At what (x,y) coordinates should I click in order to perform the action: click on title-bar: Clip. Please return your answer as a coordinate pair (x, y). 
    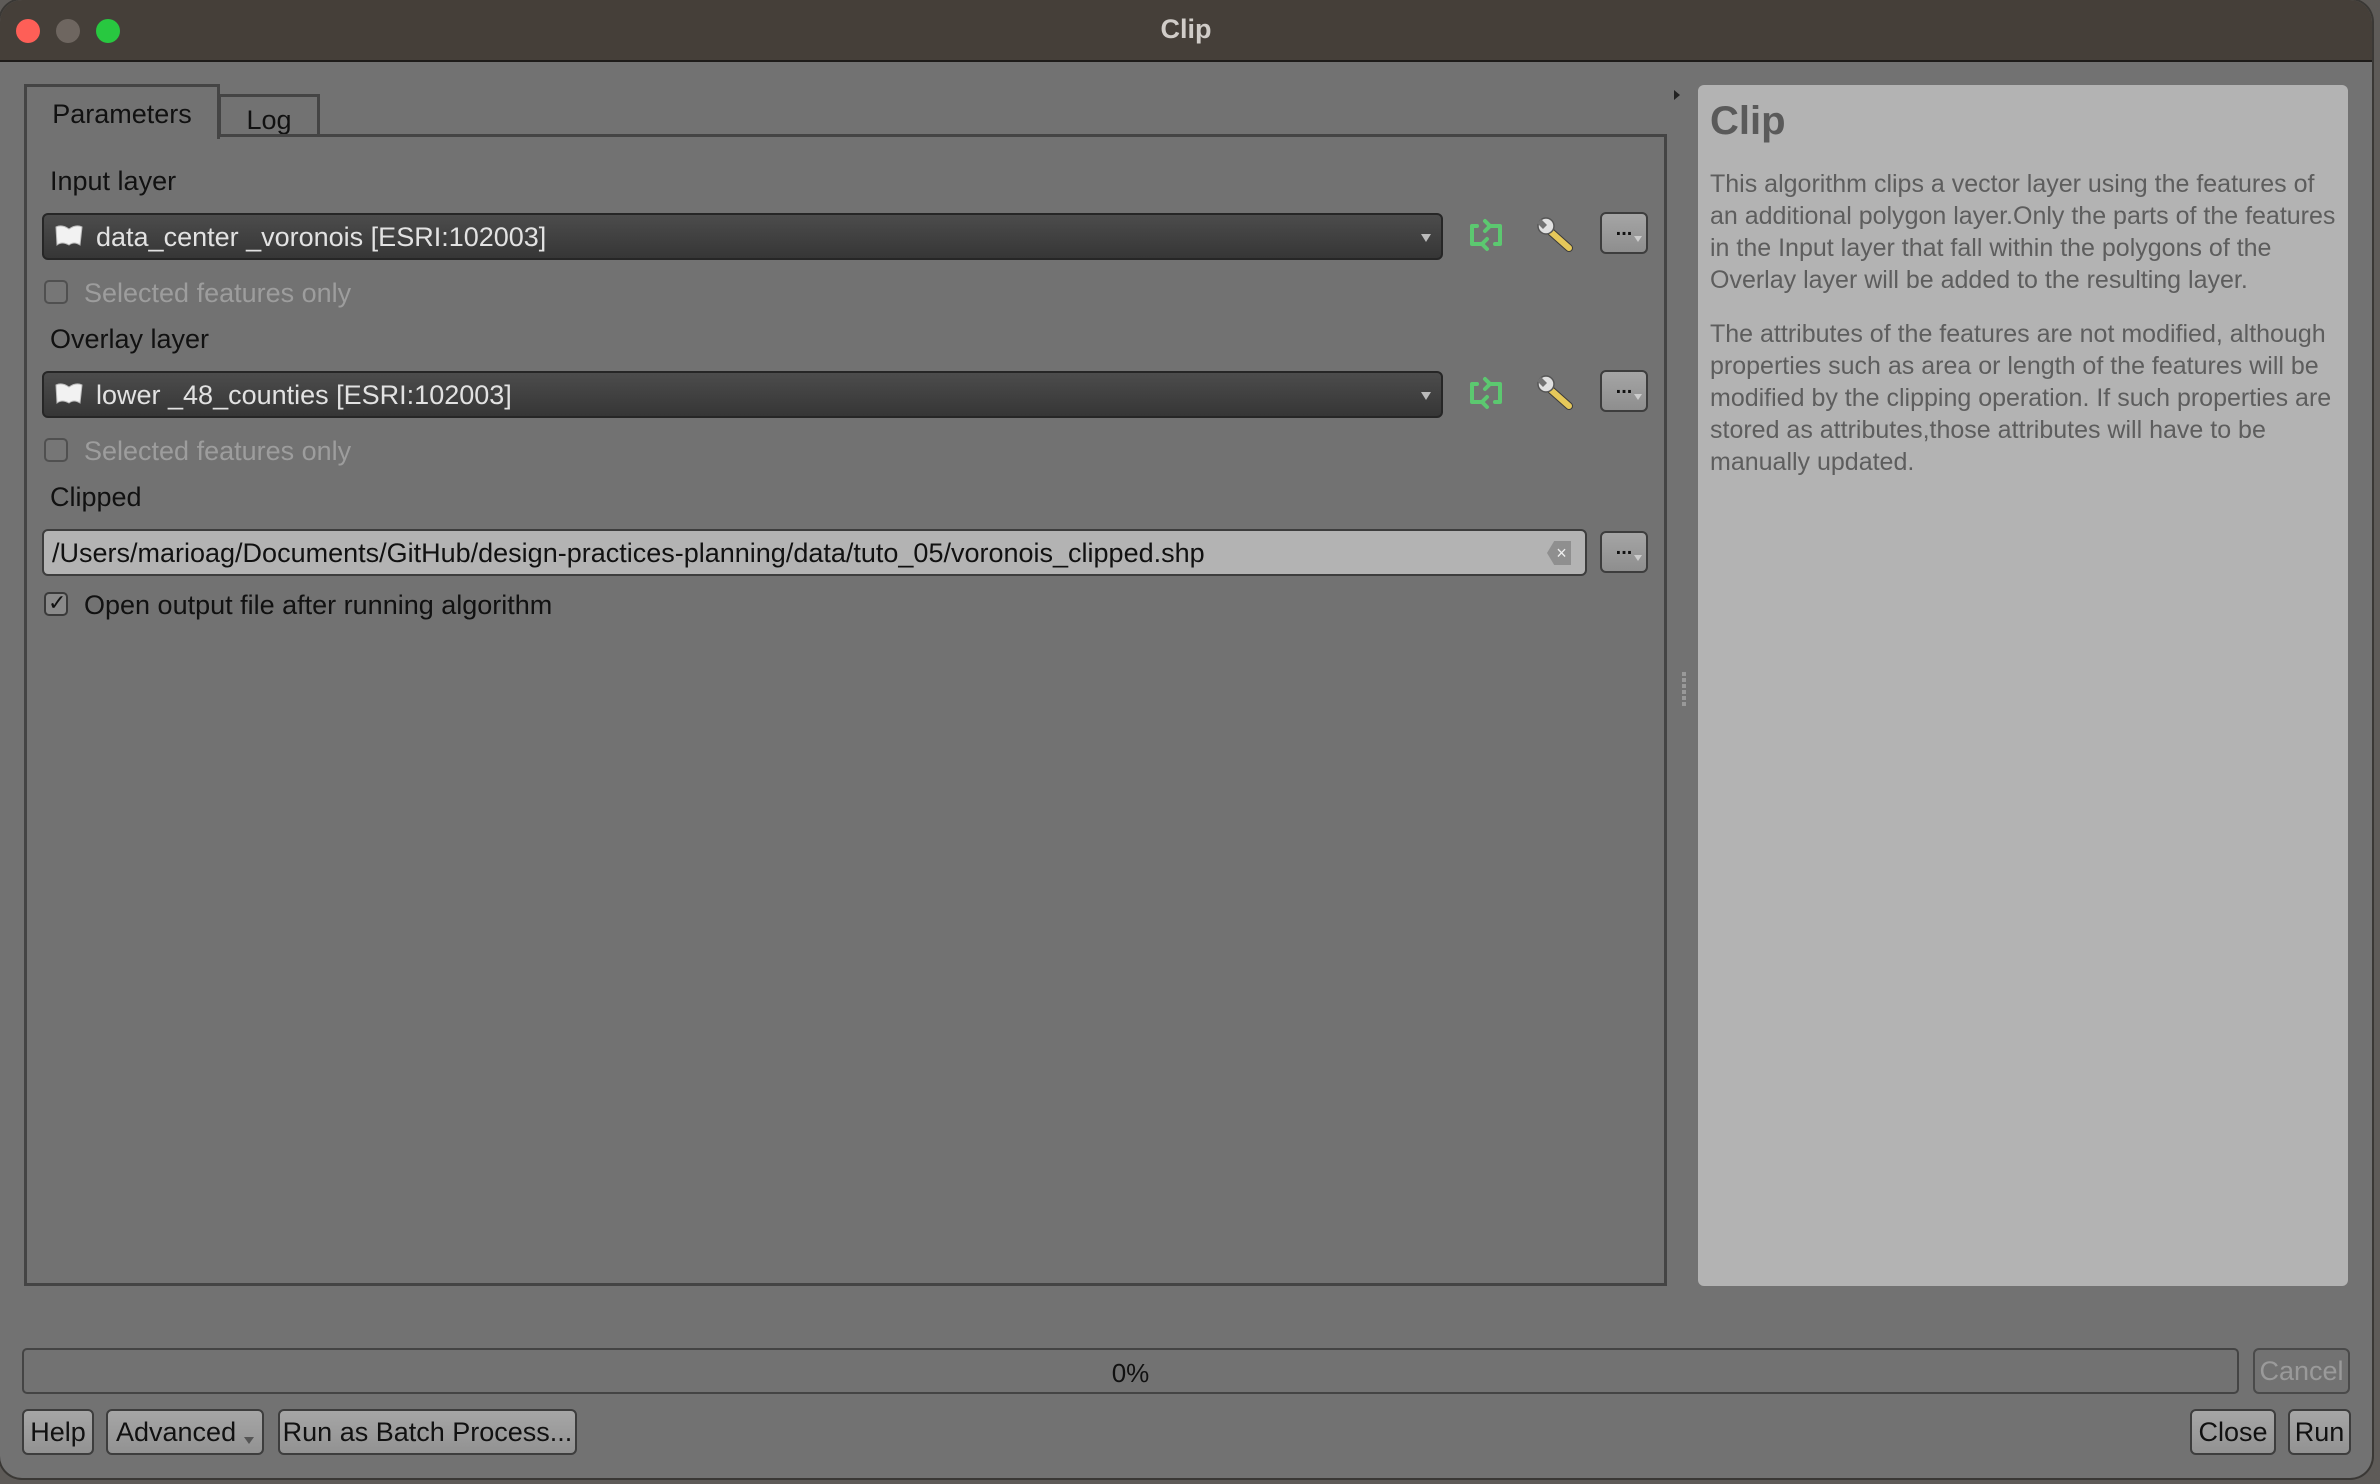
    Looking at the image, I should click on (1186, 31).